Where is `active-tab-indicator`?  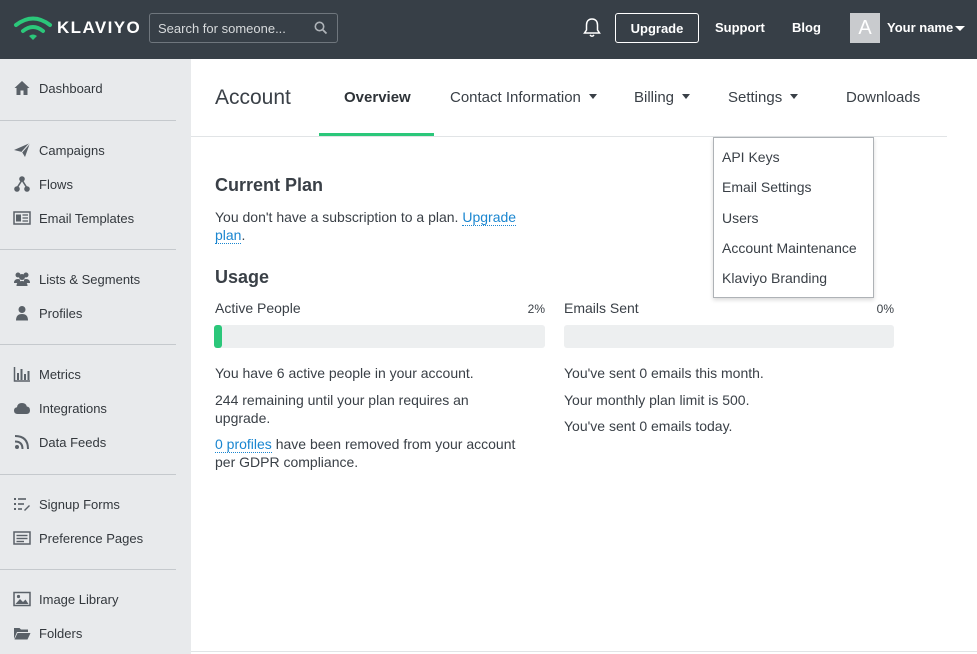 active-tab-indicator is located at coordinates (376, 134).